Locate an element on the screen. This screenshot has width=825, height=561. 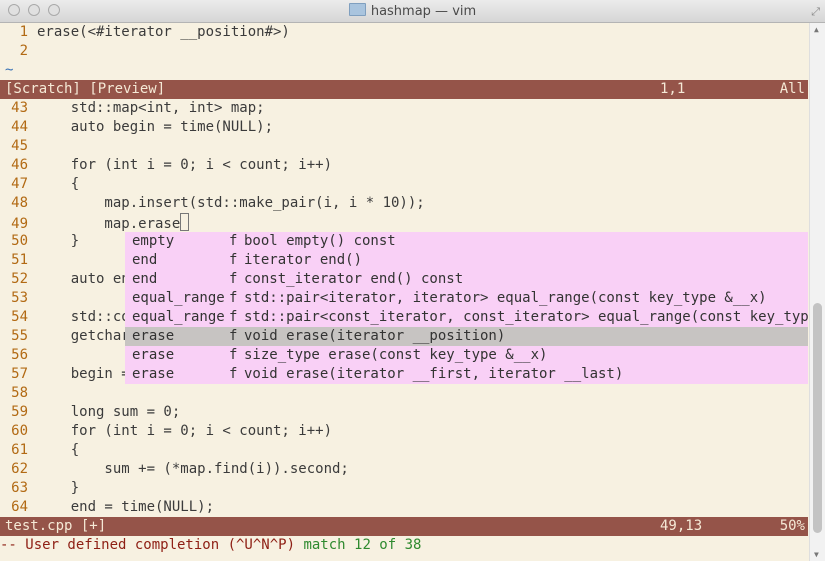
line-text: map.insert(std::make_pair(i, i * 10)); is located at coordinates (226, 203).